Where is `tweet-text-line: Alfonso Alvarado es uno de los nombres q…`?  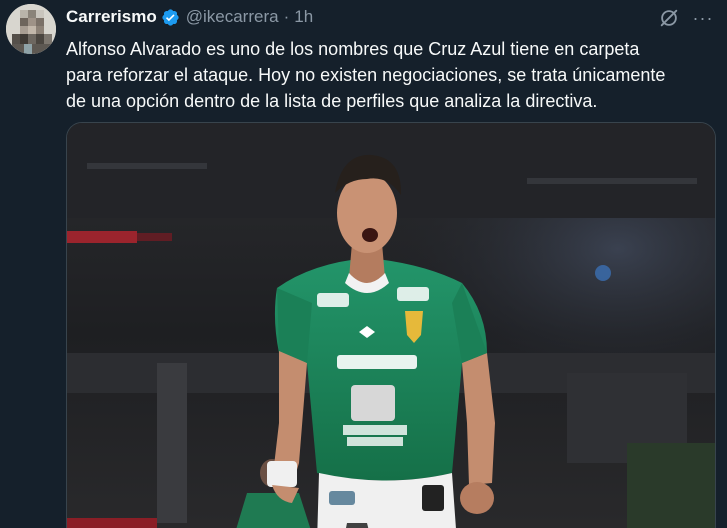 tweet-text-line: Alfonso Alvarado es uno de los nombres q… is located at coordinates (353, 49).